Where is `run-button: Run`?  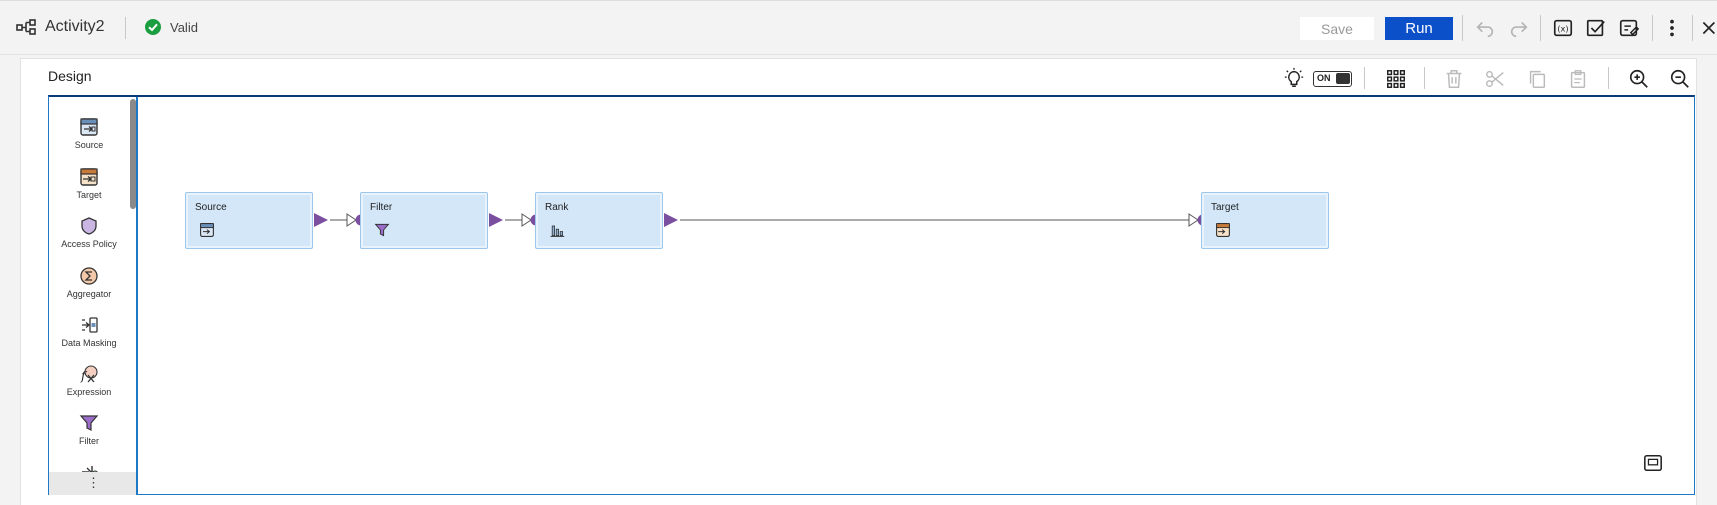 run-button: Run is located at coordinates (1419, 28).